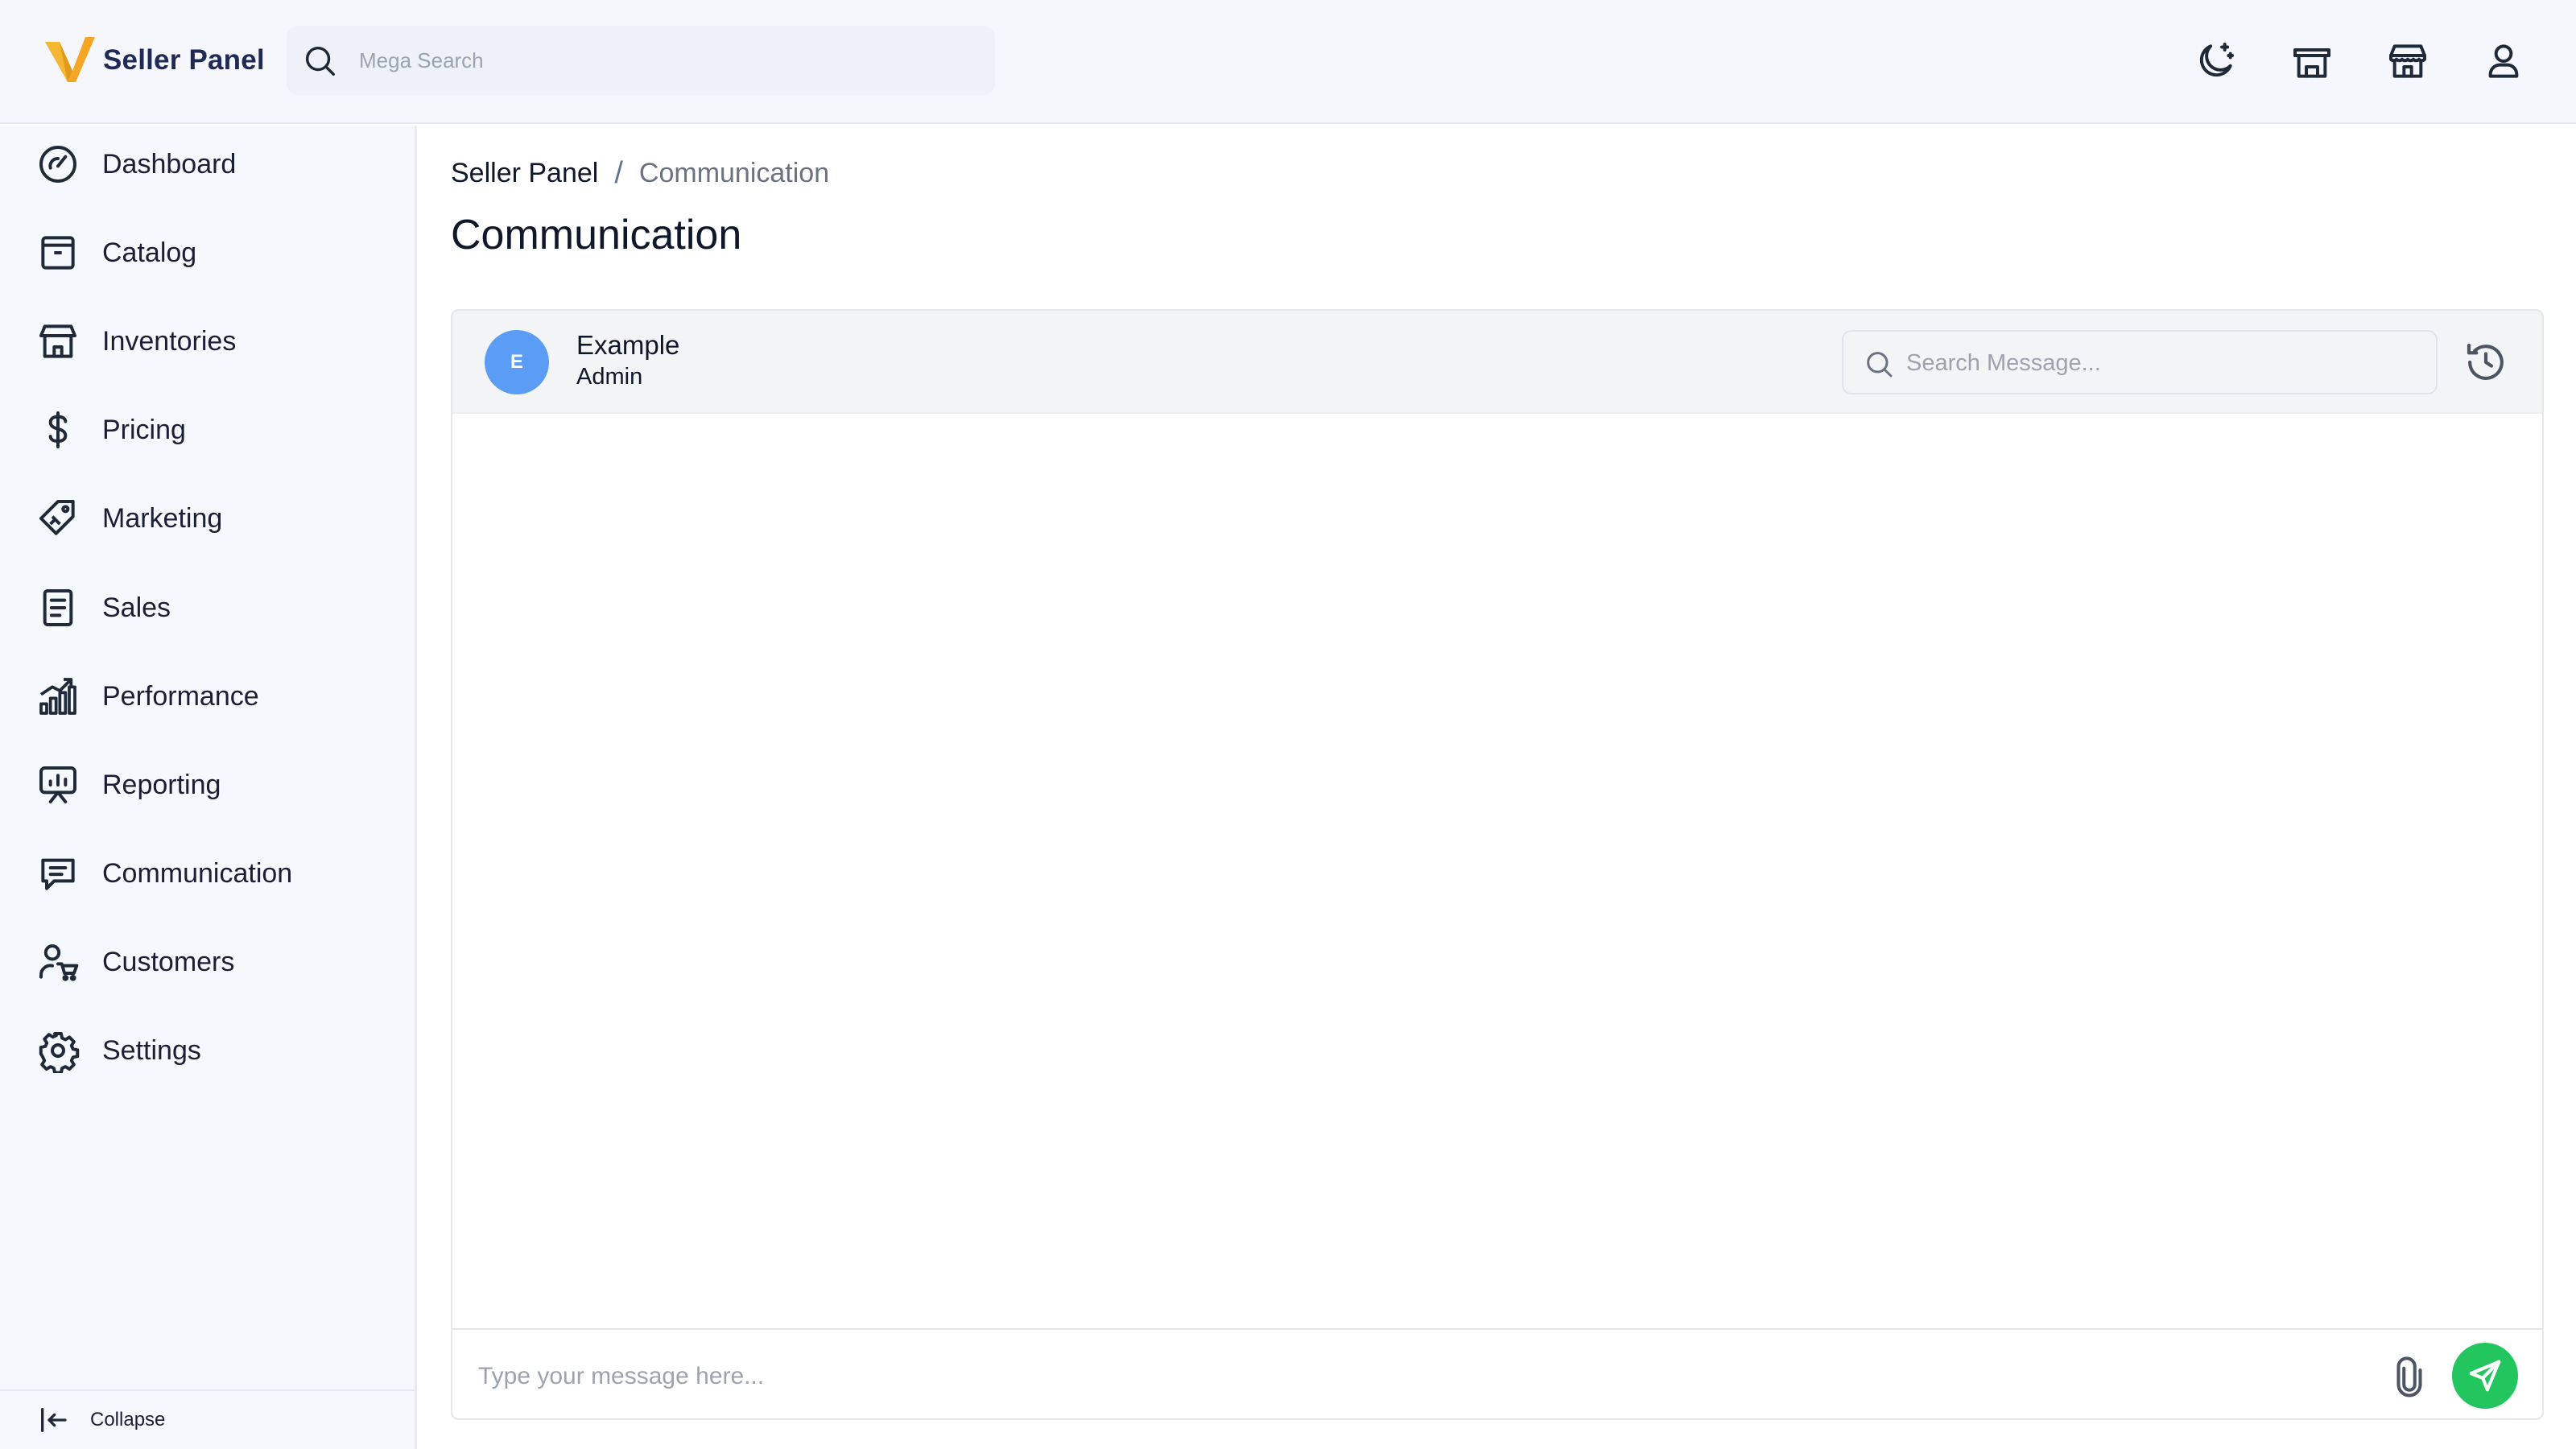 The width and height of the screenshot is (2576, 1449). What do you see at coordinates (57, 518) in the screenshot?
I see `tag-icon` at bounding box center [57, 518].